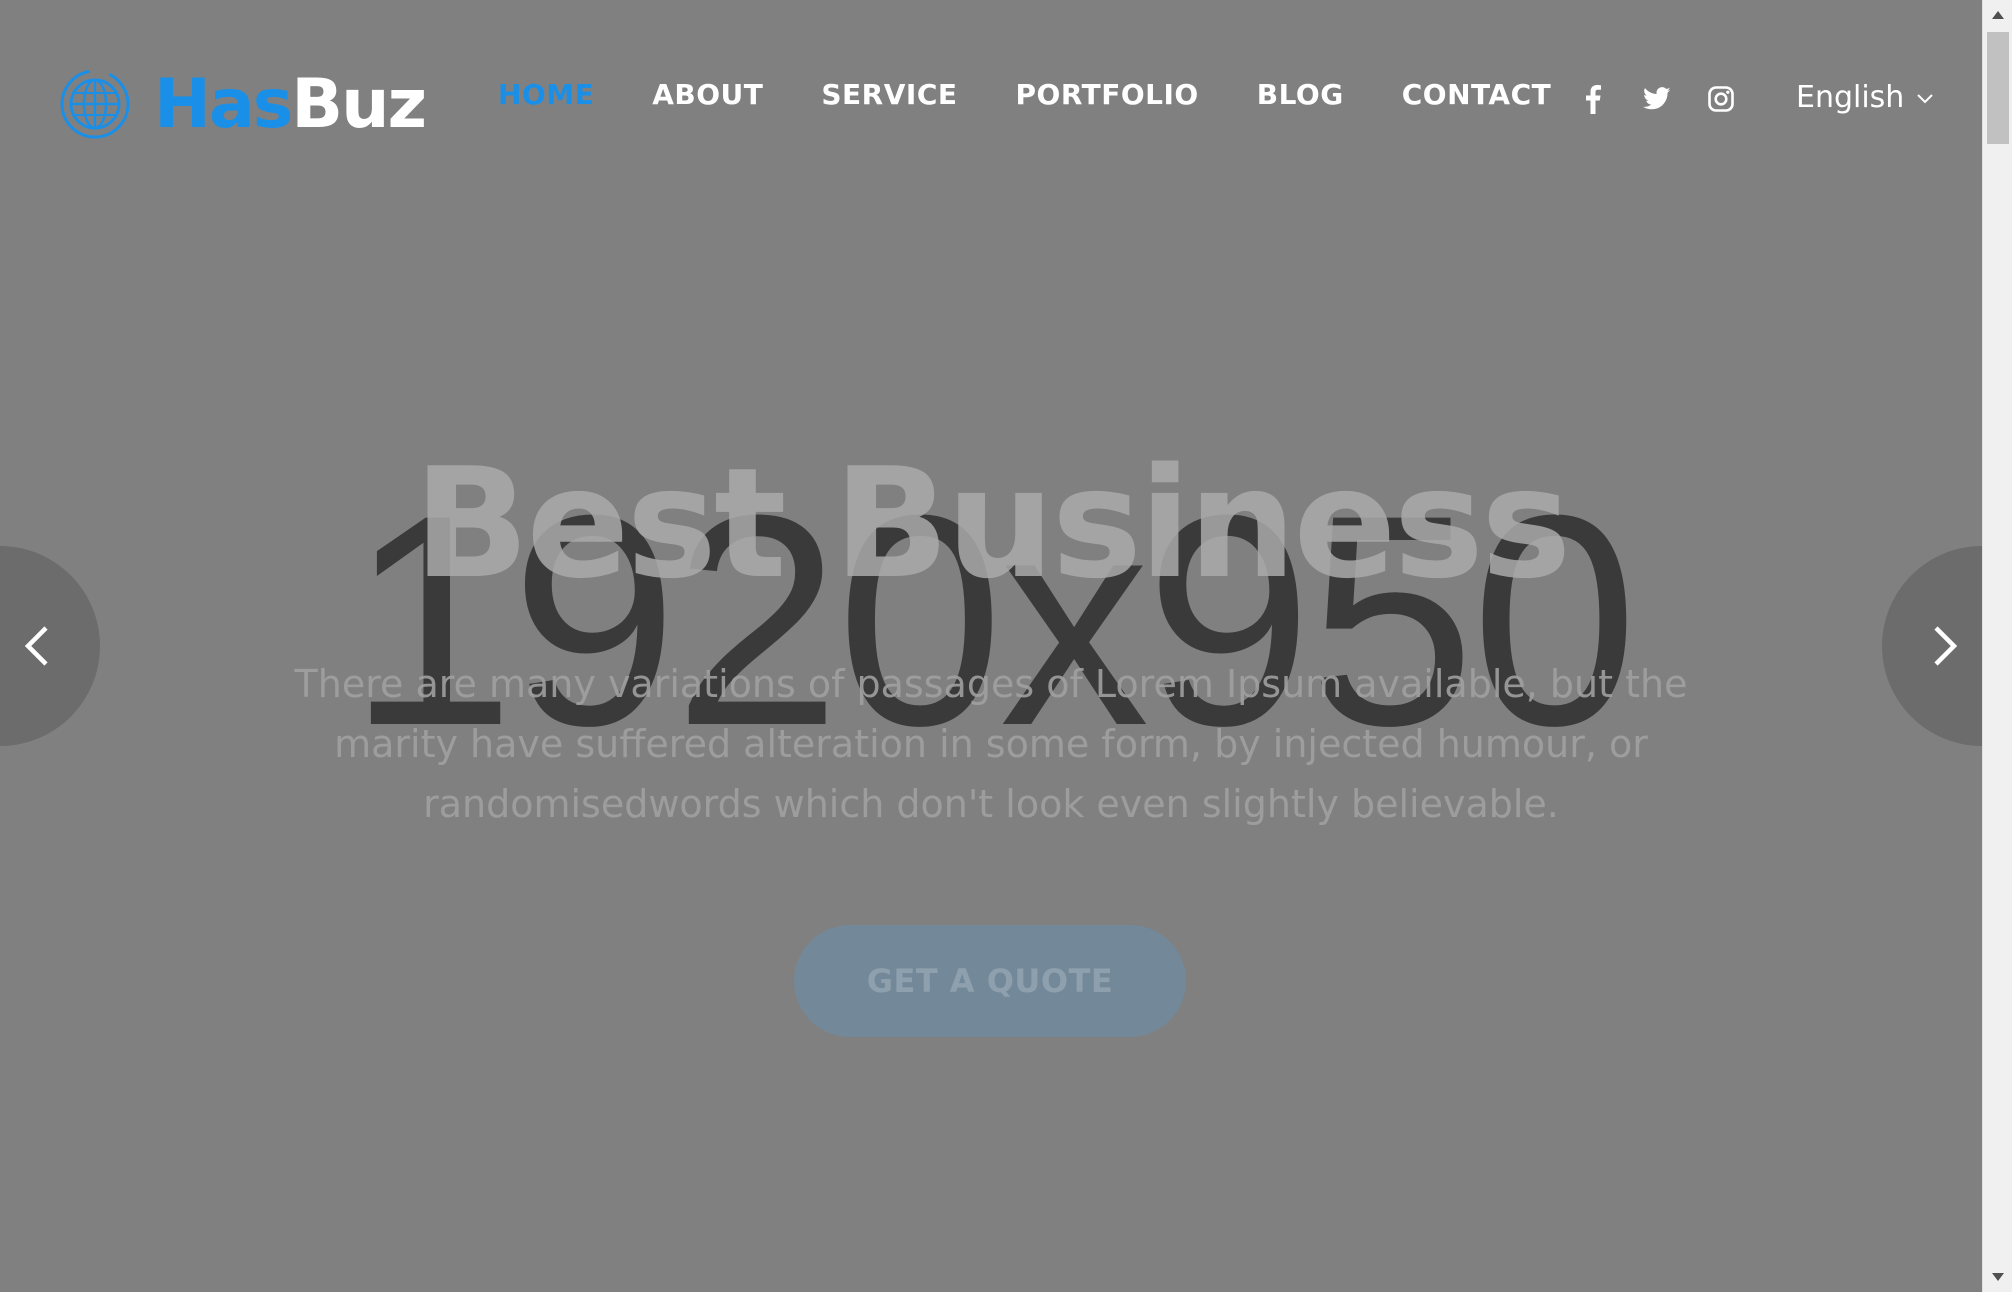  Describe the element at coordinates (1997, 1277) in the screenshot. I see `scroll-down-arrow` at that location.